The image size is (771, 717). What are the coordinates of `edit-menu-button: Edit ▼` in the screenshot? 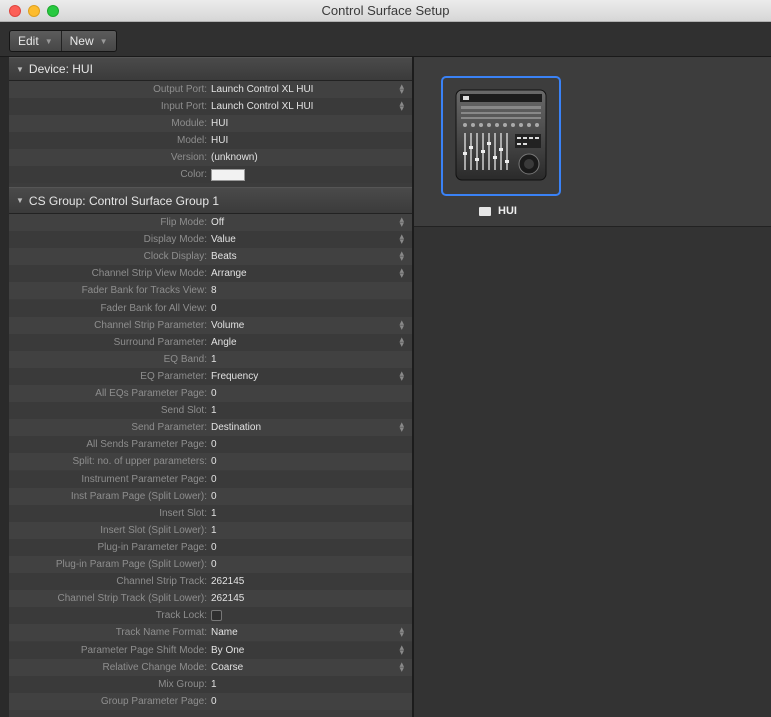 It's located at (35, 41).